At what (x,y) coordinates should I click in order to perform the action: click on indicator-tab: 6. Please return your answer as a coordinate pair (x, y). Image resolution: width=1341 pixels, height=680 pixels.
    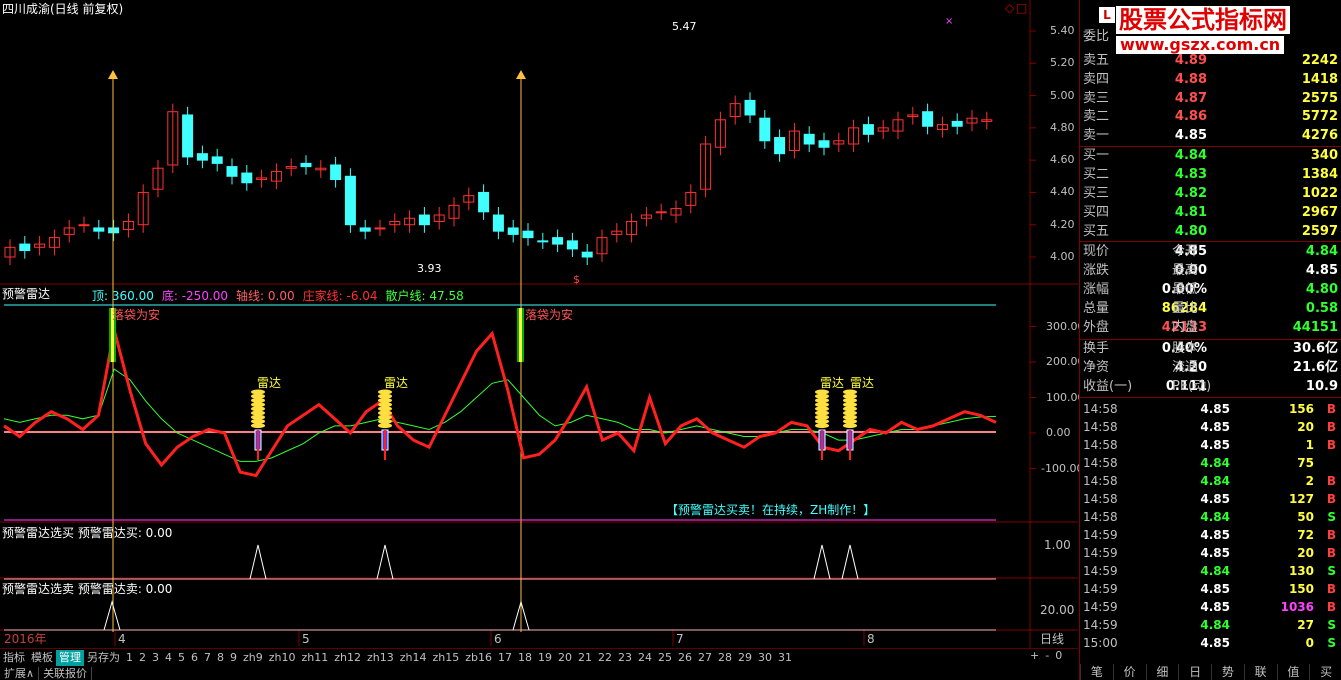
    Looking at the image, I should click on (194, 658).